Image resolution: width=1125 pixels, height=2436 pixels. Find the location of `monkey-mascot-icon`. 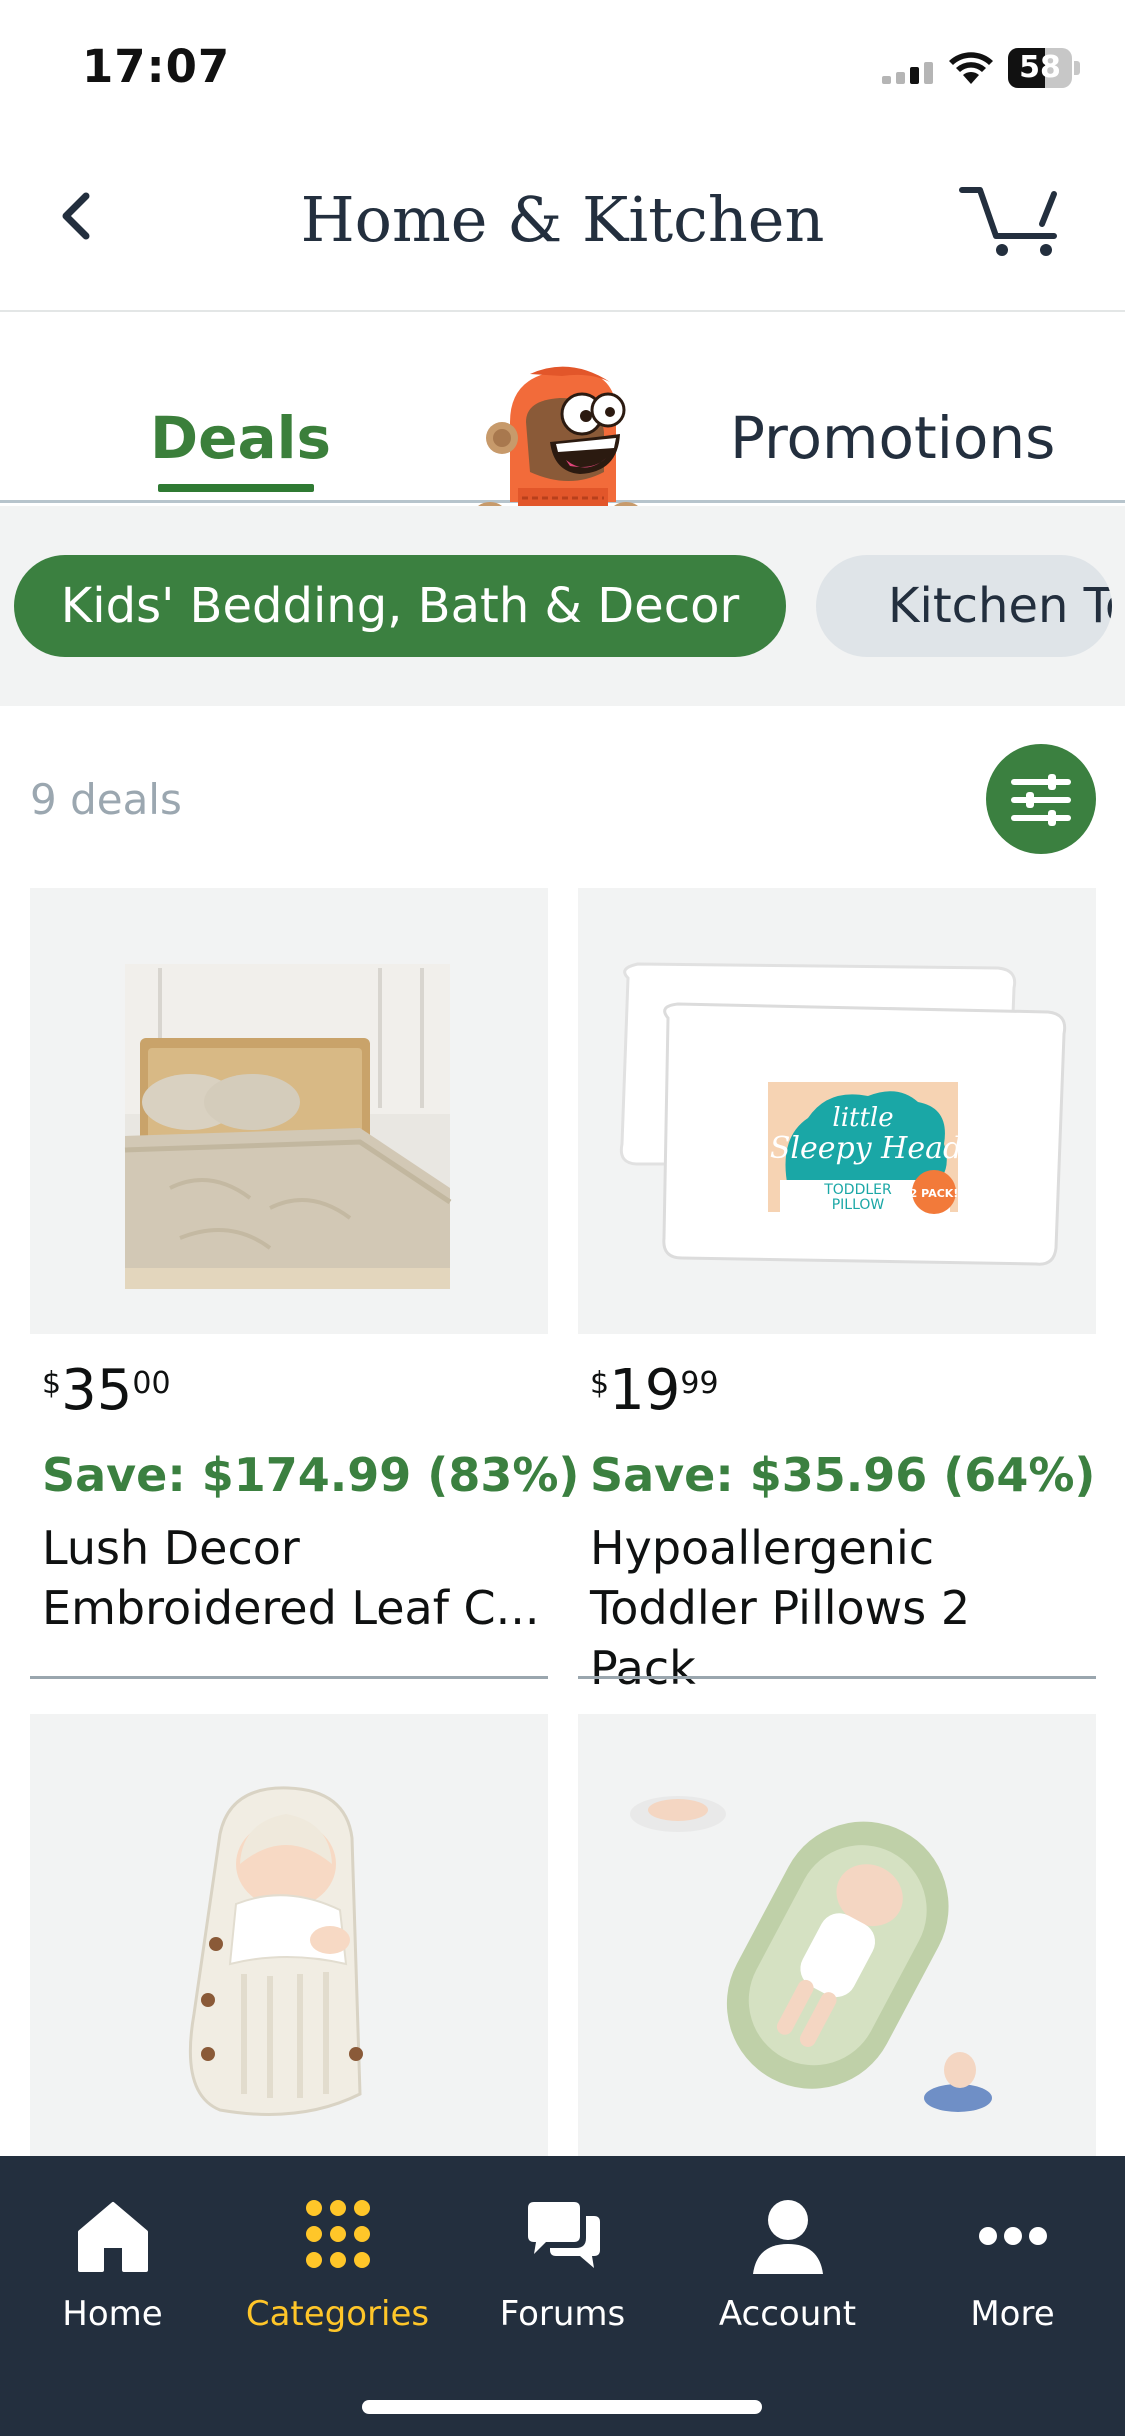

monkey-mascot-icon is located at coordinates (558, 446).